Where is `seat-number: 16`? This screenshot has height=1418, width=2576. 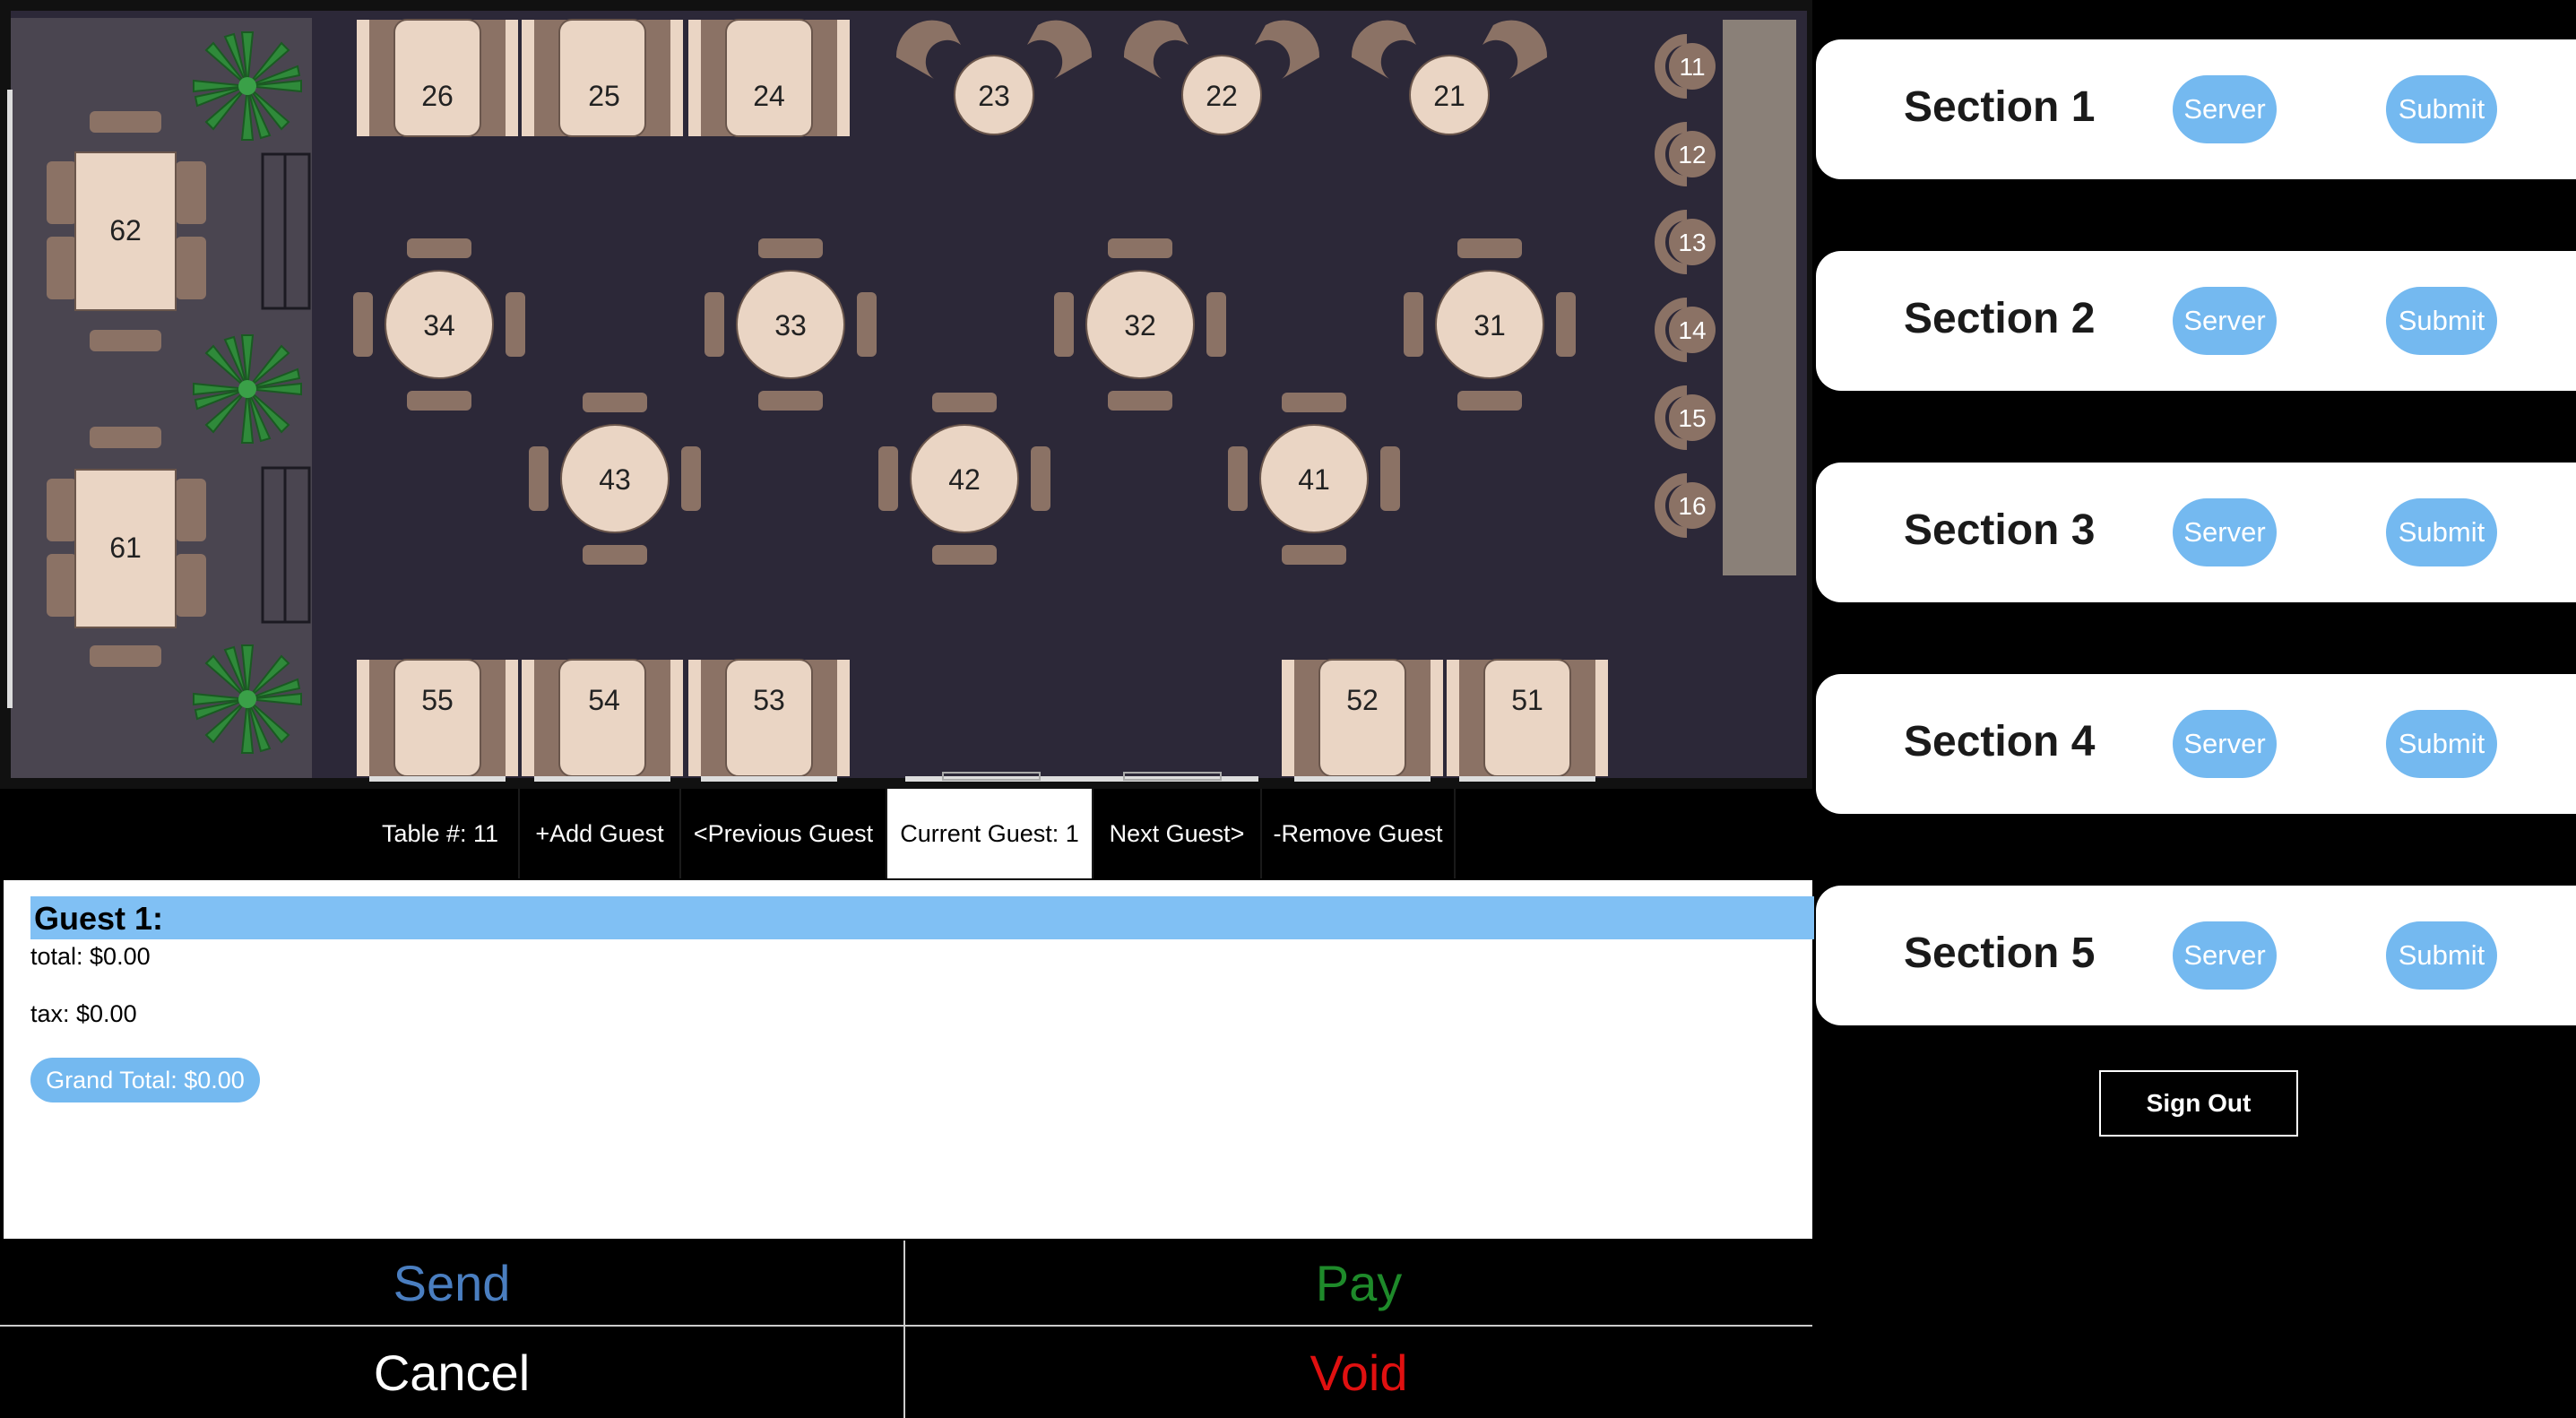 seat-number: 16 is located at coordinates (1692, 506).